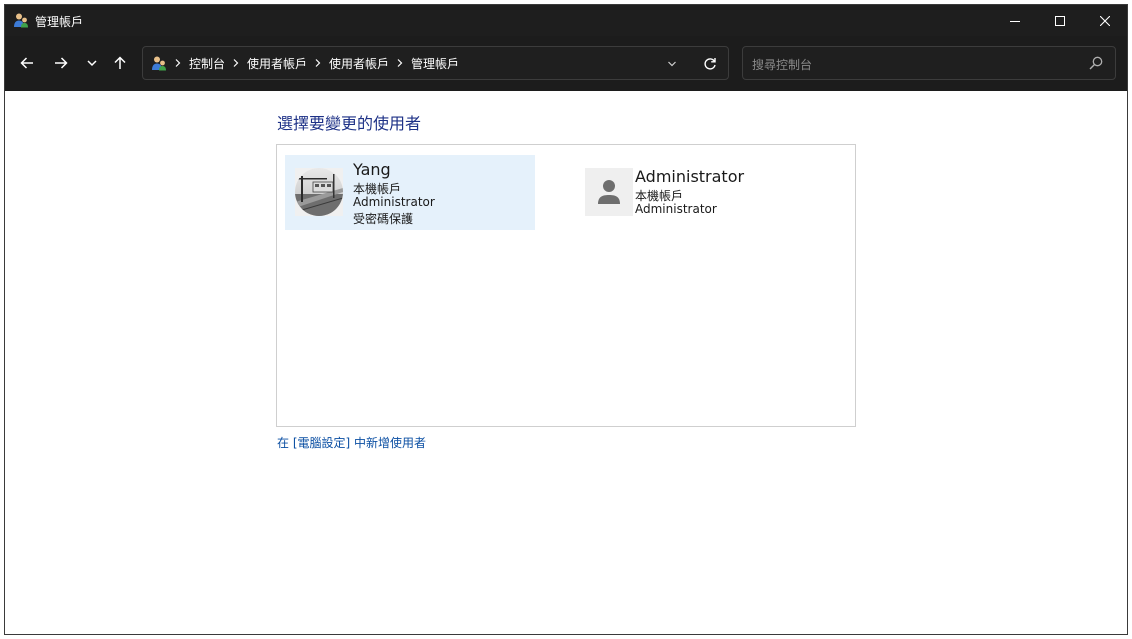  Describe the element at coordinates (929, 63) in the screenshot. I see `search-input: 搜尋控制台` at that location.